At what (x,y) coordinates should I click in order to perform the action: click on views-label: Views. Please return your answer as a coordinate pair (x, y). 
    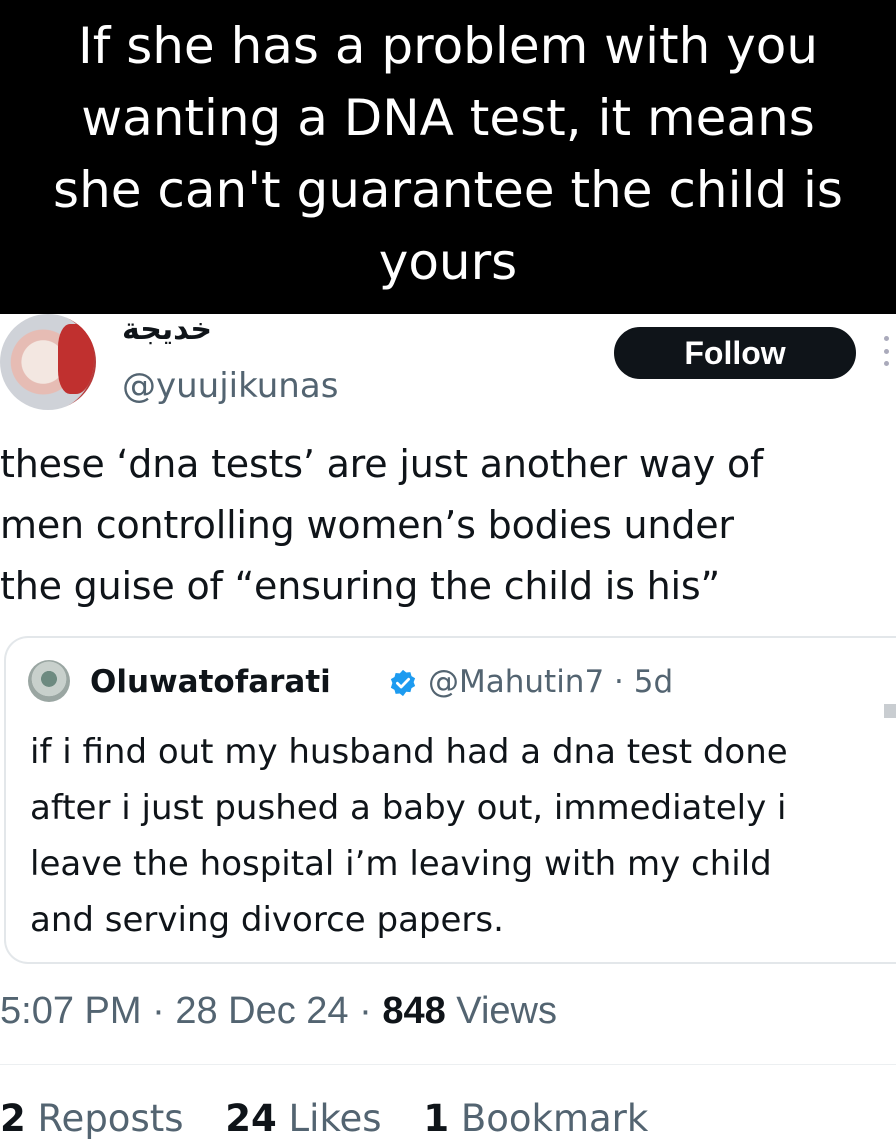
    Looking at the image, I should click on (506, 1011).